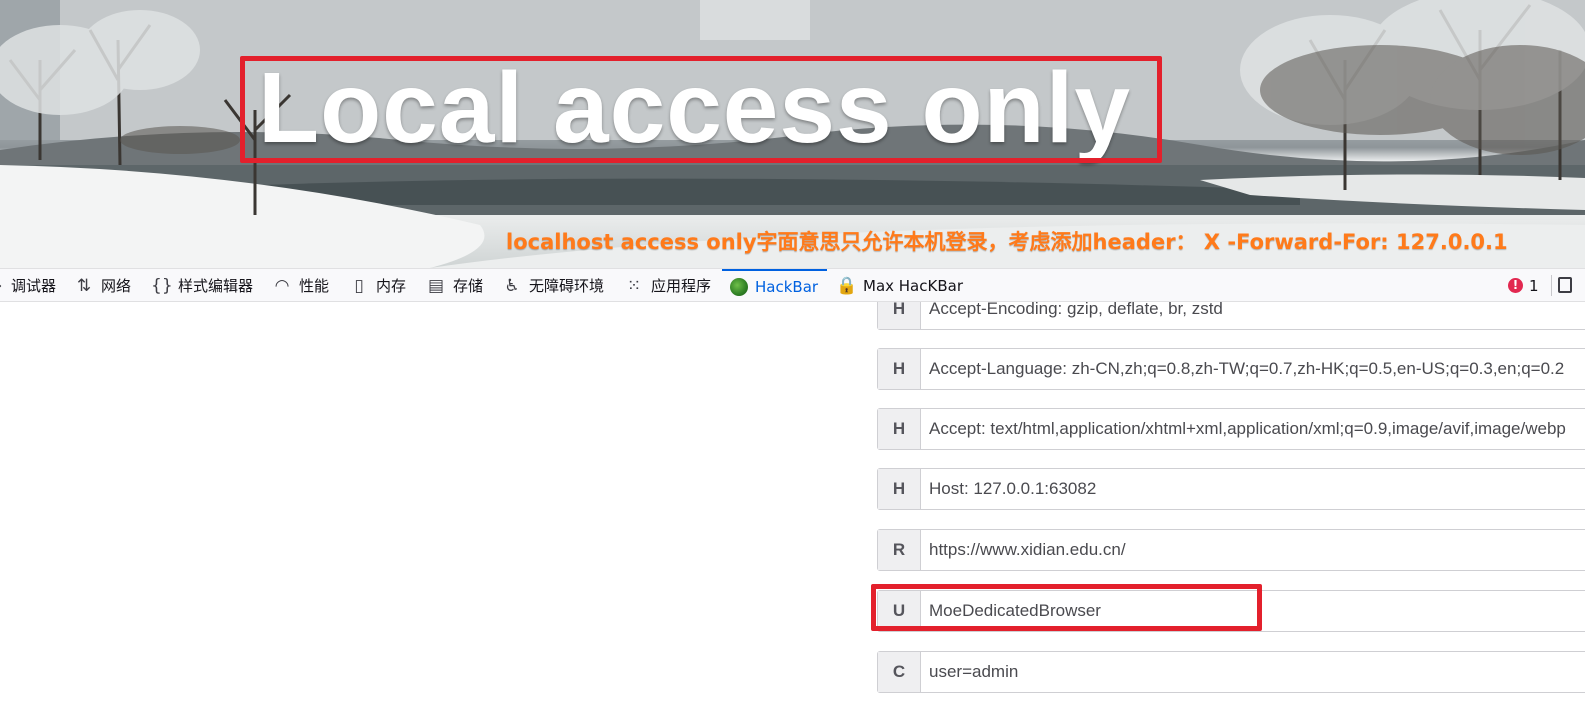 The height and width of the screenshot is (713, 1585). What do you see at coordinates (899, 550) in the screenshot?
I see `header-type-key: R` at bounding box center [899, 550].